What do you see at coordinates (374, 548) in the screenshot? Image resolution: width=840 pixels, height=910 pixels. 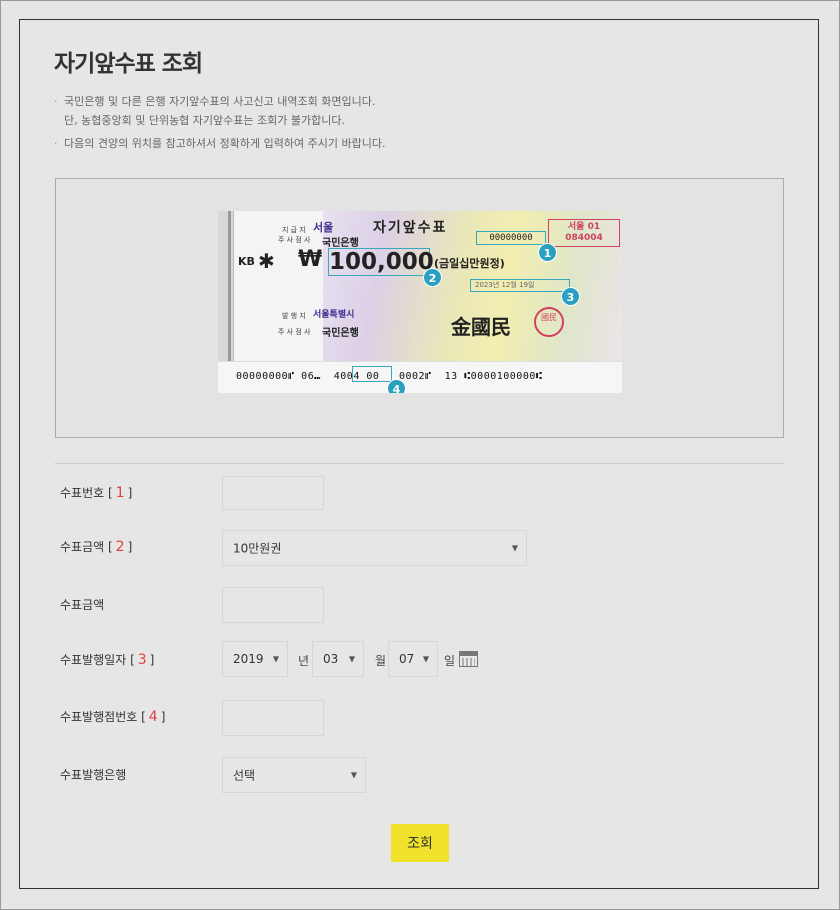 I see `check-amount-select: 10만원권 ▼` at bounding box center [374, 548].